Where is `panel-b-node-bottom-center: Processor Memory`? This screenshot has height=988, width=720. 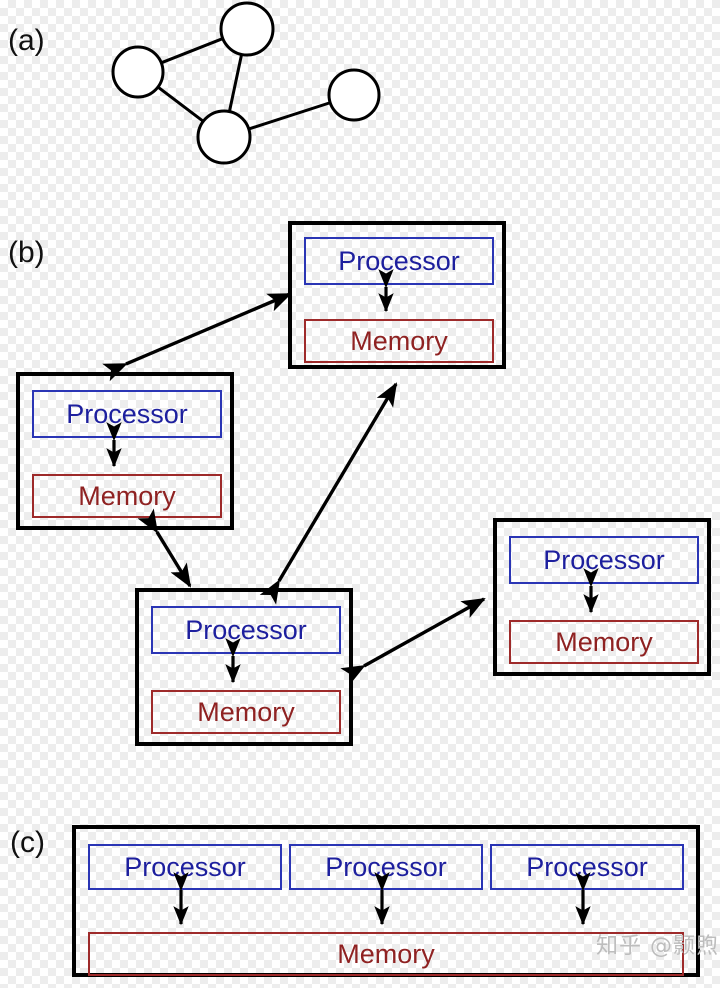
panel-b-node-bottom-center: Processor Memory is located at coordinates (244, 667).